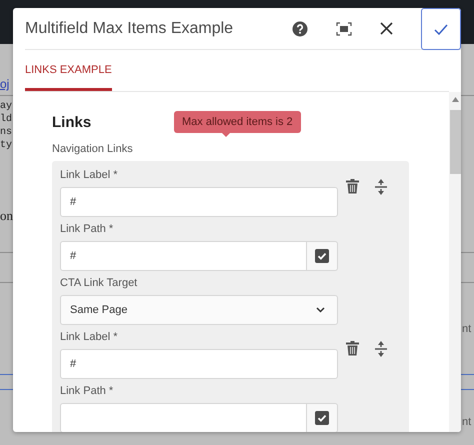 The height and width of the screenshot is (445, 474). Describe the element at coordinates (6, 145) in the screenshot. I see `code-line: ty` at that location.